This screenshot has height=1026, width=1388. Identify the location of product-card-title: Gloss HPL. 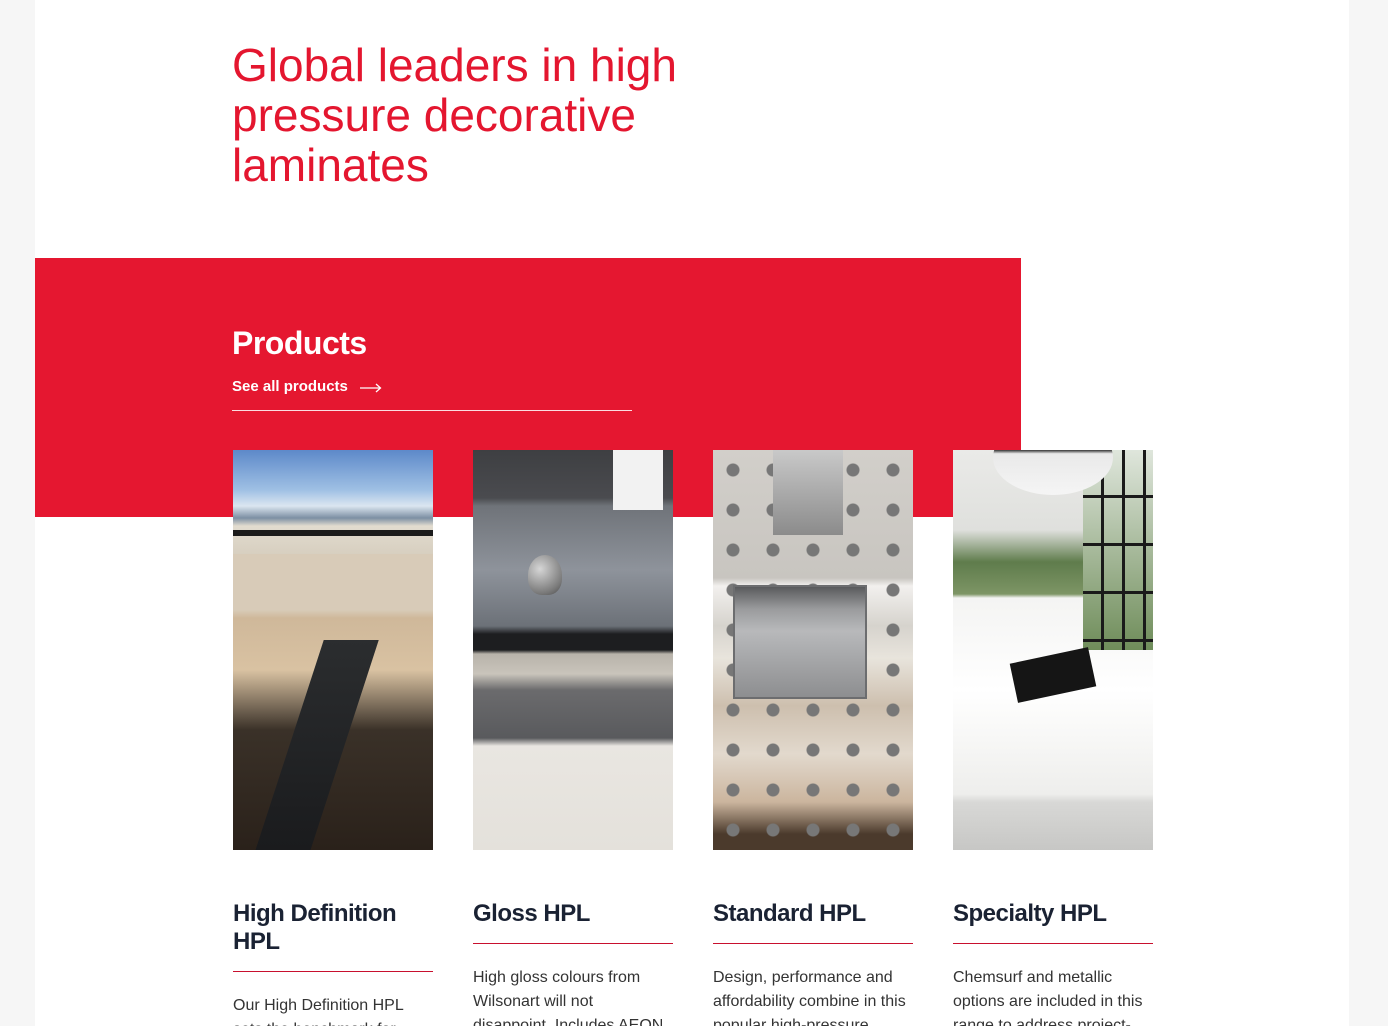
(573, 922).